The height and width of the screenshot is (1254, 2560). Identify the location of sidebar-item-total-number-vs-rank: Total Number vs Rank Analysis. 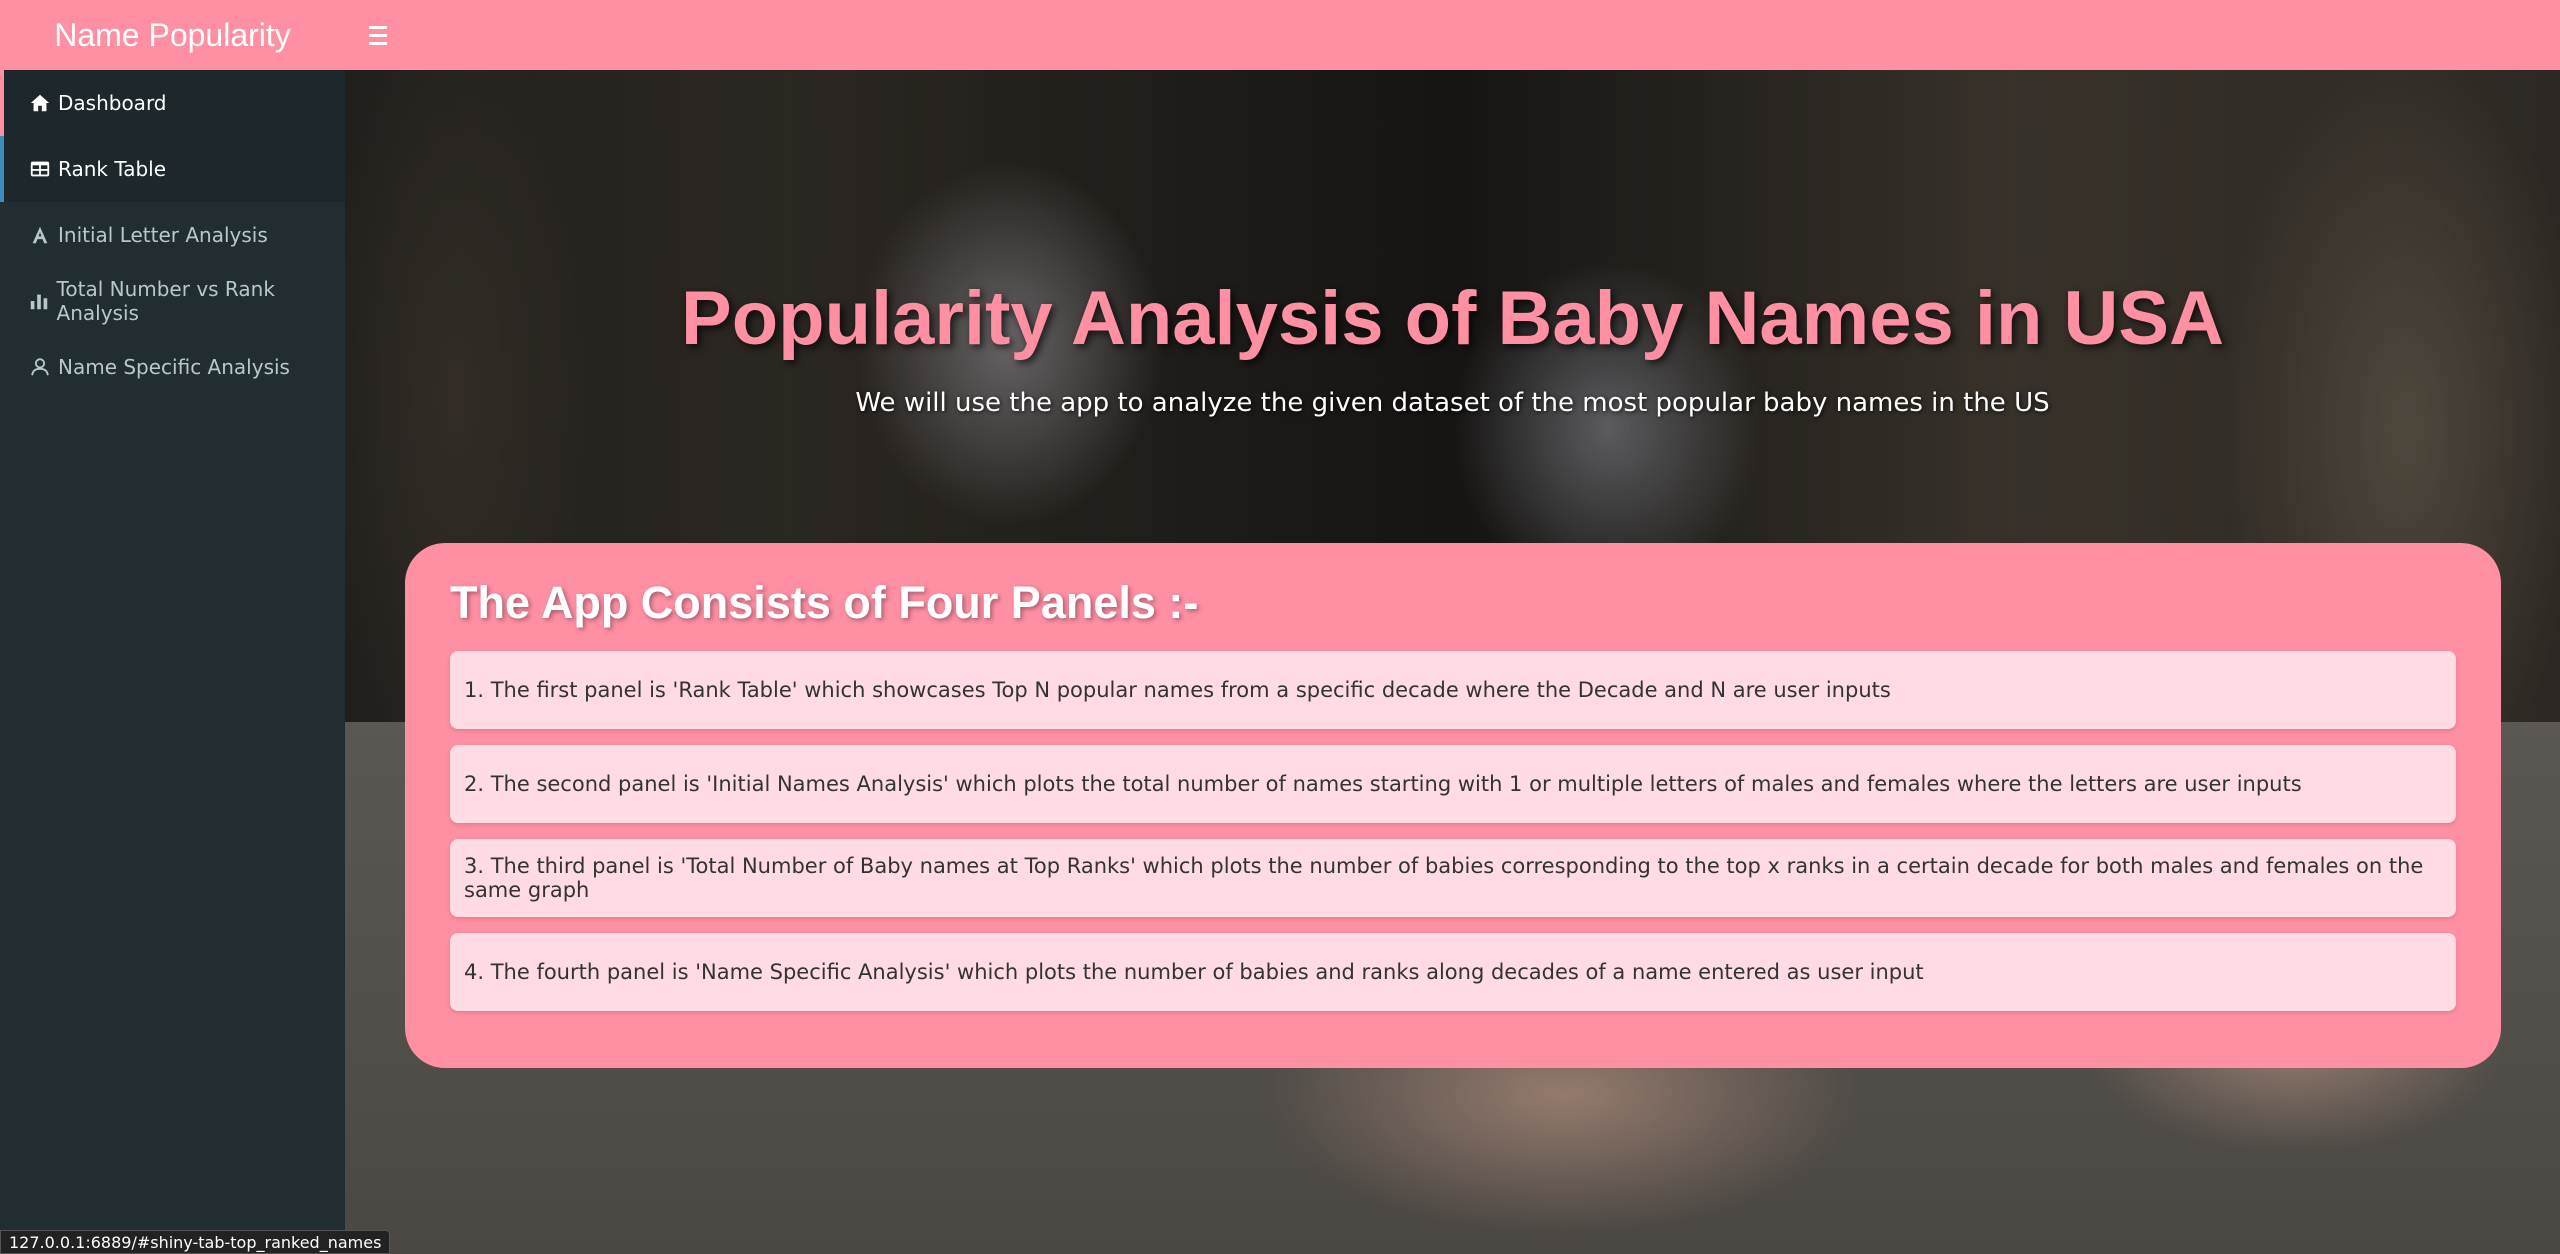
(172, 301).